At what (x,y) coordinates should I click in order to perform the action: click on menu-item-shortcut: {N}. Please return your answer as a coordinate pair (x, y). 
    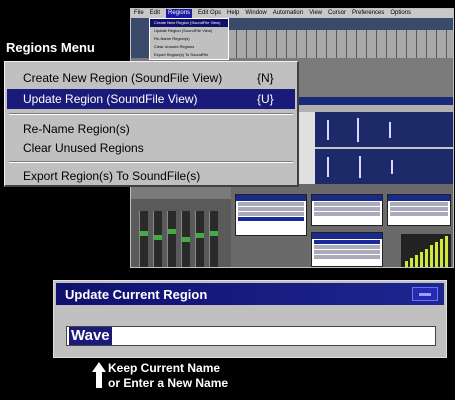
    Looking at the image, I should click on (265, 78).